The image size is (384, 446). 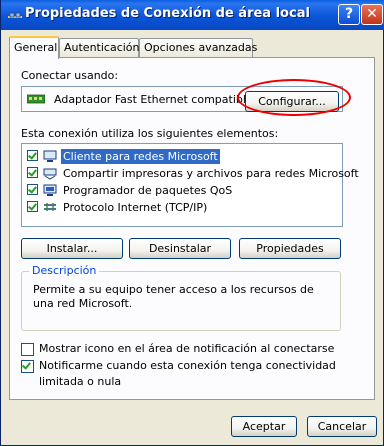 I want to click on list-item-label: Protocolo Internet (TCP/IP), so click(x=135, y=207).